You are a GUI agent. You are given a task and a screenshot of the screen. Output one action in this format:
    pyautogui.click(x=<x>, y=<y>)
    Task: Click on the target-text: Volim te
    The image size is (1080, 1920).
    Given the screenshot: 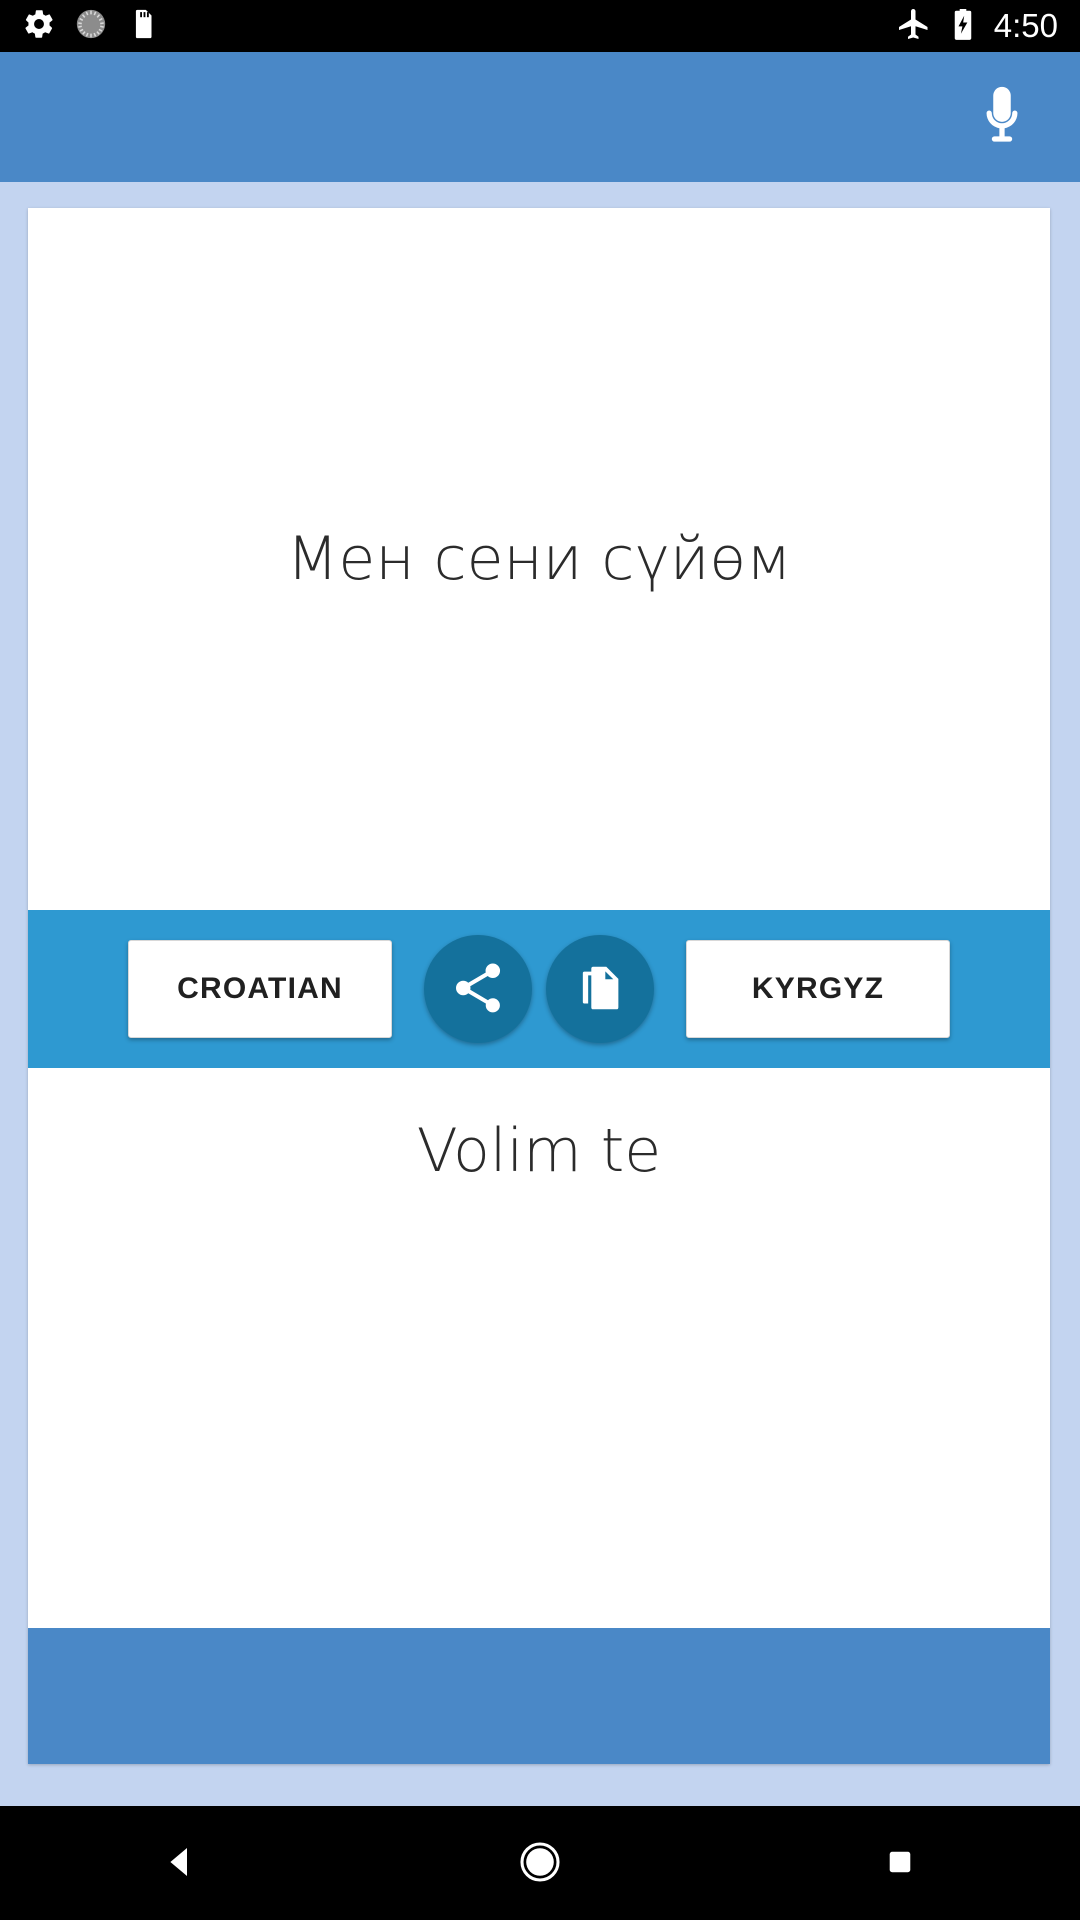 What is the action you would take?
    pyautogui.click(x=539, y=1151)
    